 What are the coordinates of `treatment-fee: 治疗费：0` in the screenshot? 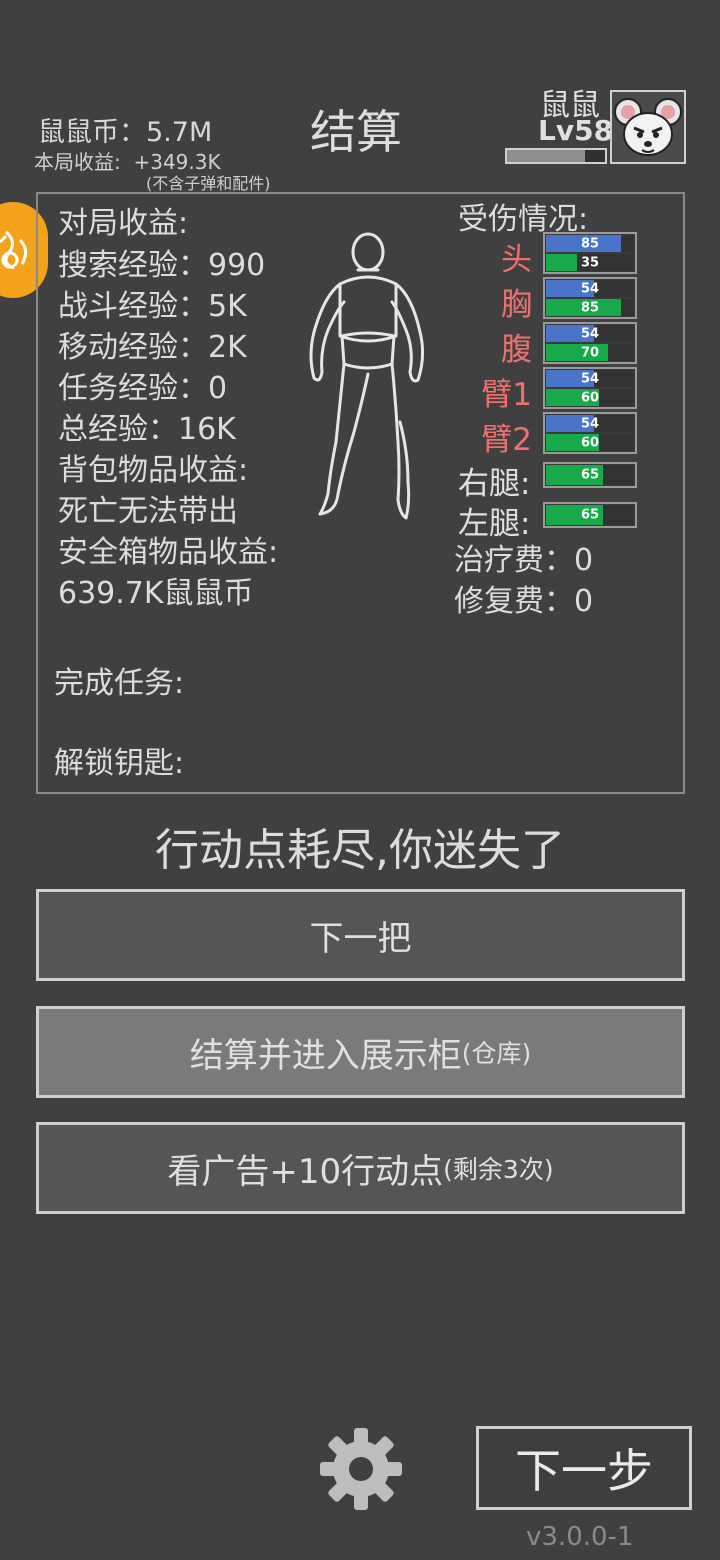 It's located at (524, 560).